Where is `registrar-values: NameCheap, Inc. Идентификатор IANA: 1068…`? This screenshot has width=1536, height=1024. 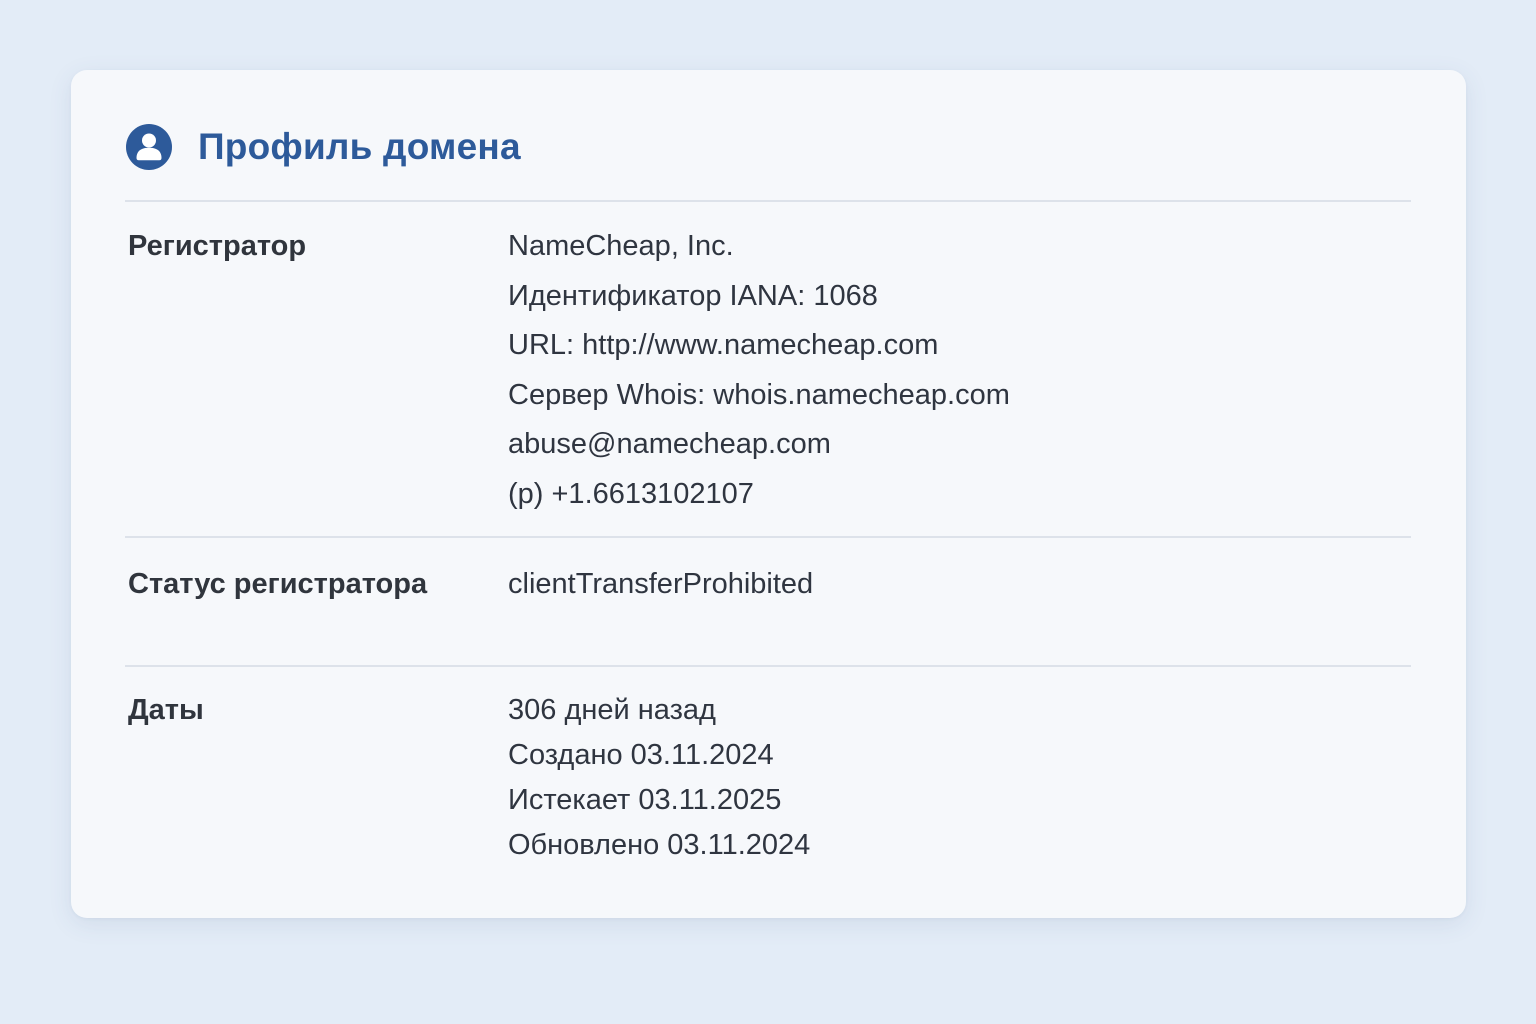
registrar-values: NameCheap, Inc. Идентификатор IANA: 1068… is located at coordinates (759, 370).